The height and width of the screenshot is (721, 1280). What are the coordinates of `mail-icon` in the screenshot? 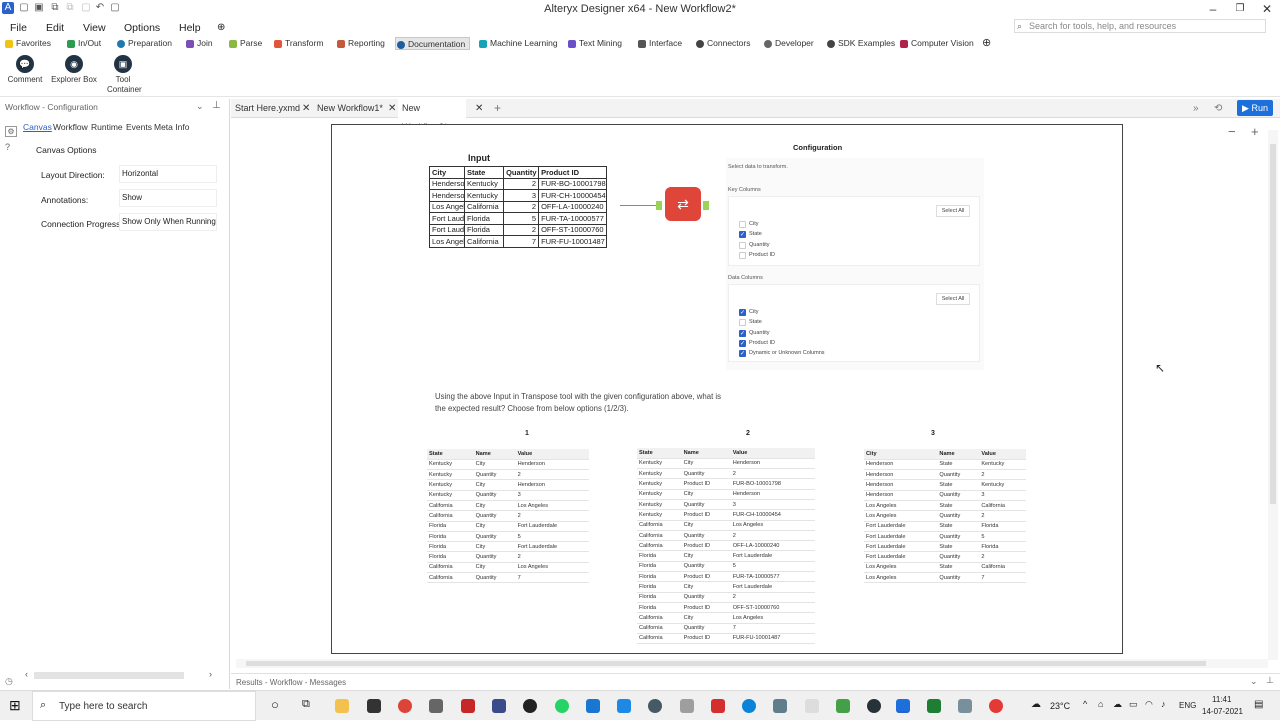 It's located at (624, 706).